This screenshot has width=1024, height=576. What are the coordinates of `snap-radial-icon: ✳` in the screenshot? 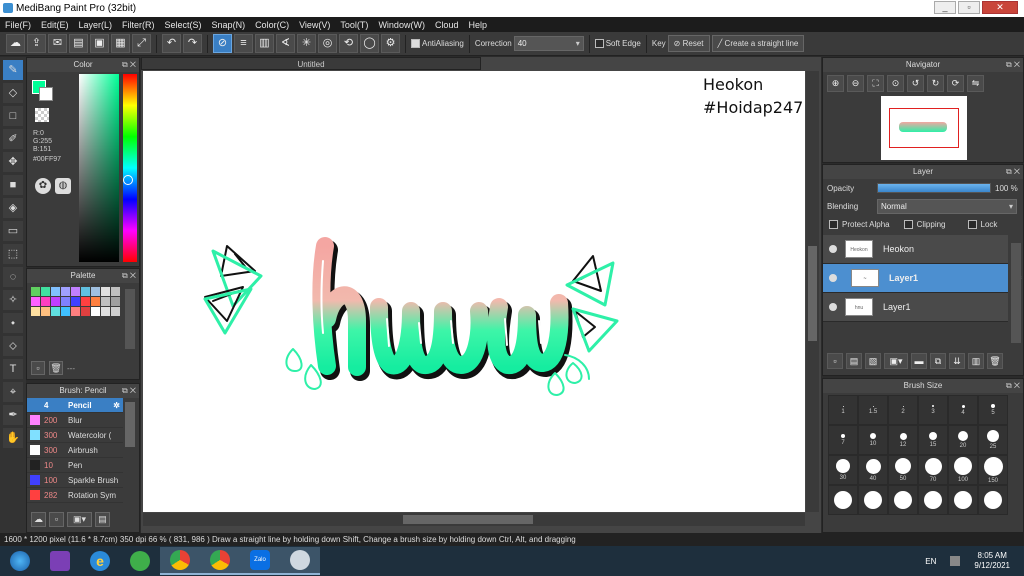 It's located at (306, 43).